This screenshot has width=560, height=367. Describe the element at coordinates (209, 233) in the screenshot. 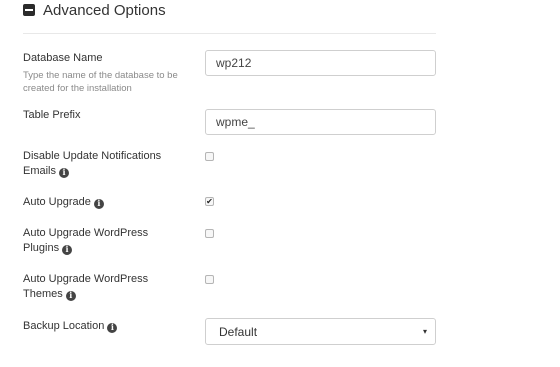

I see `auto-upgrade-plugins-checkbox` at that location.